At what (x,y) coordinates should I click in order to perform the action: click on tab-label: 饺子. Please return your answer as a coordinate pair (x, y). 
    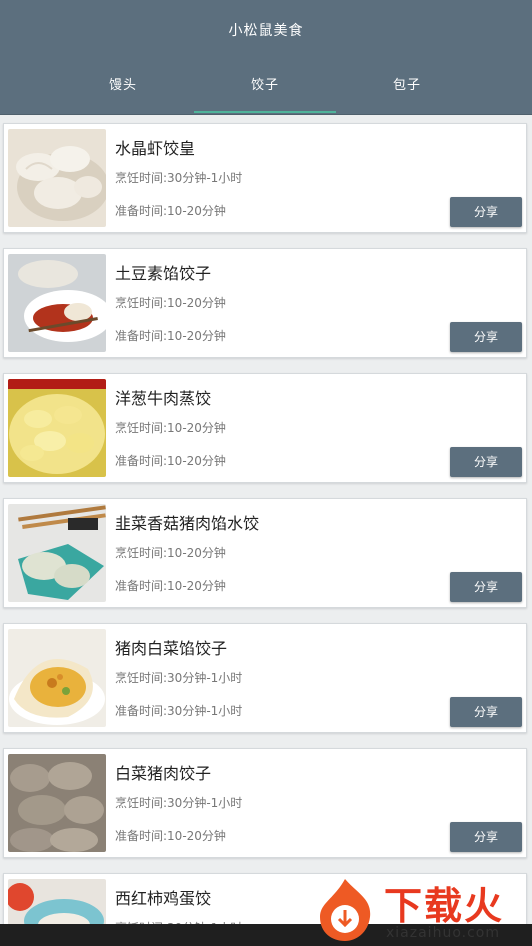
    Looking at the image, I should click on (264, 85).